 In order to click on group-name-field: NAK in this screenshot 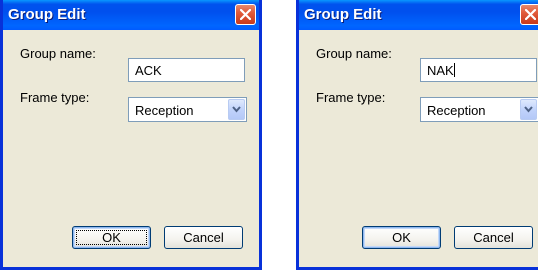, I will do `click(478, 70)`.